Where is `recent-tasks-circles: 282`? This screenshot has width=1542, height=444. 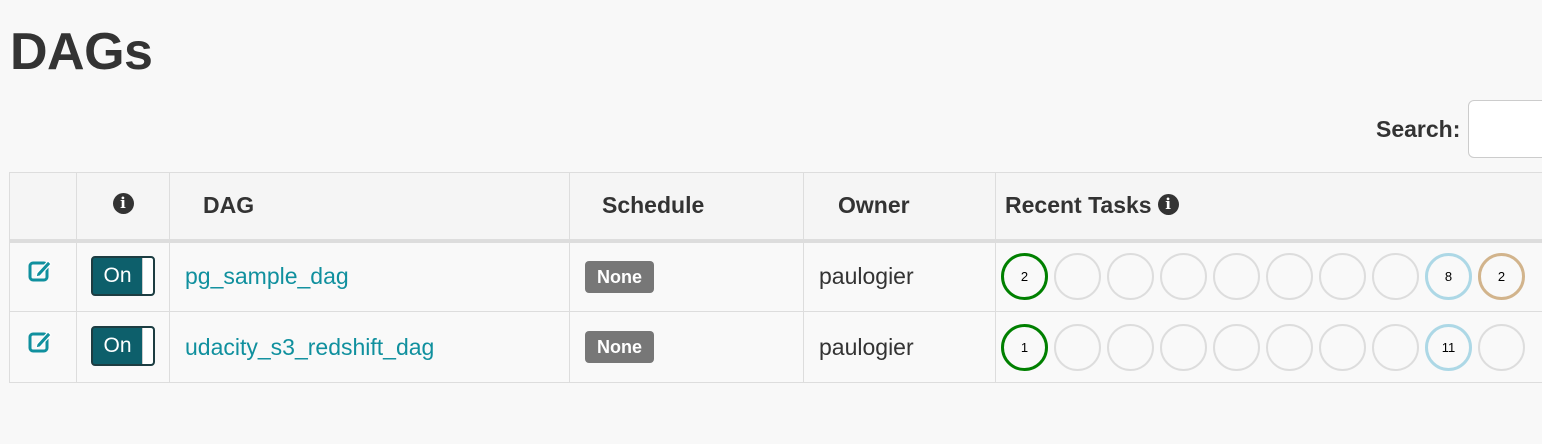
recent-tasks-circles: 282 is located at coordinates (1271, 277).